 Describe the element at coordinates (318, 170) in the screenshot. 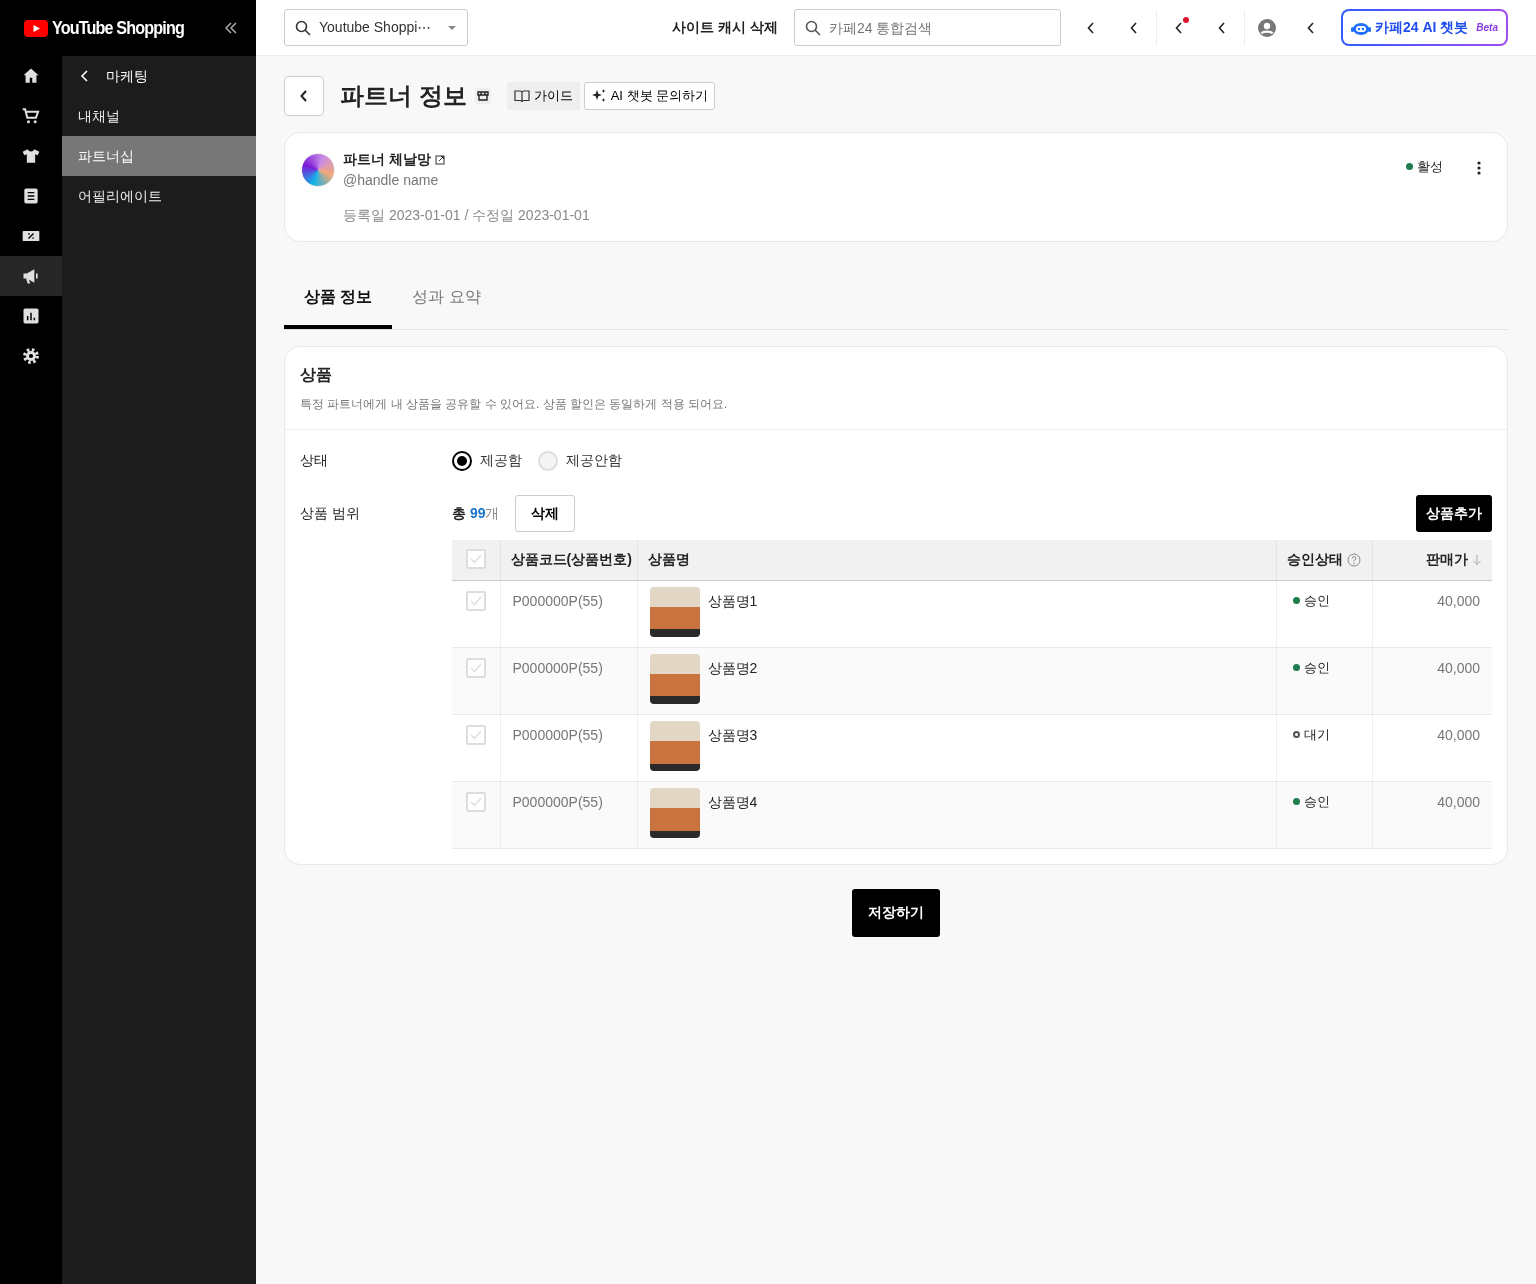

I see `avatar-circle` at that location.